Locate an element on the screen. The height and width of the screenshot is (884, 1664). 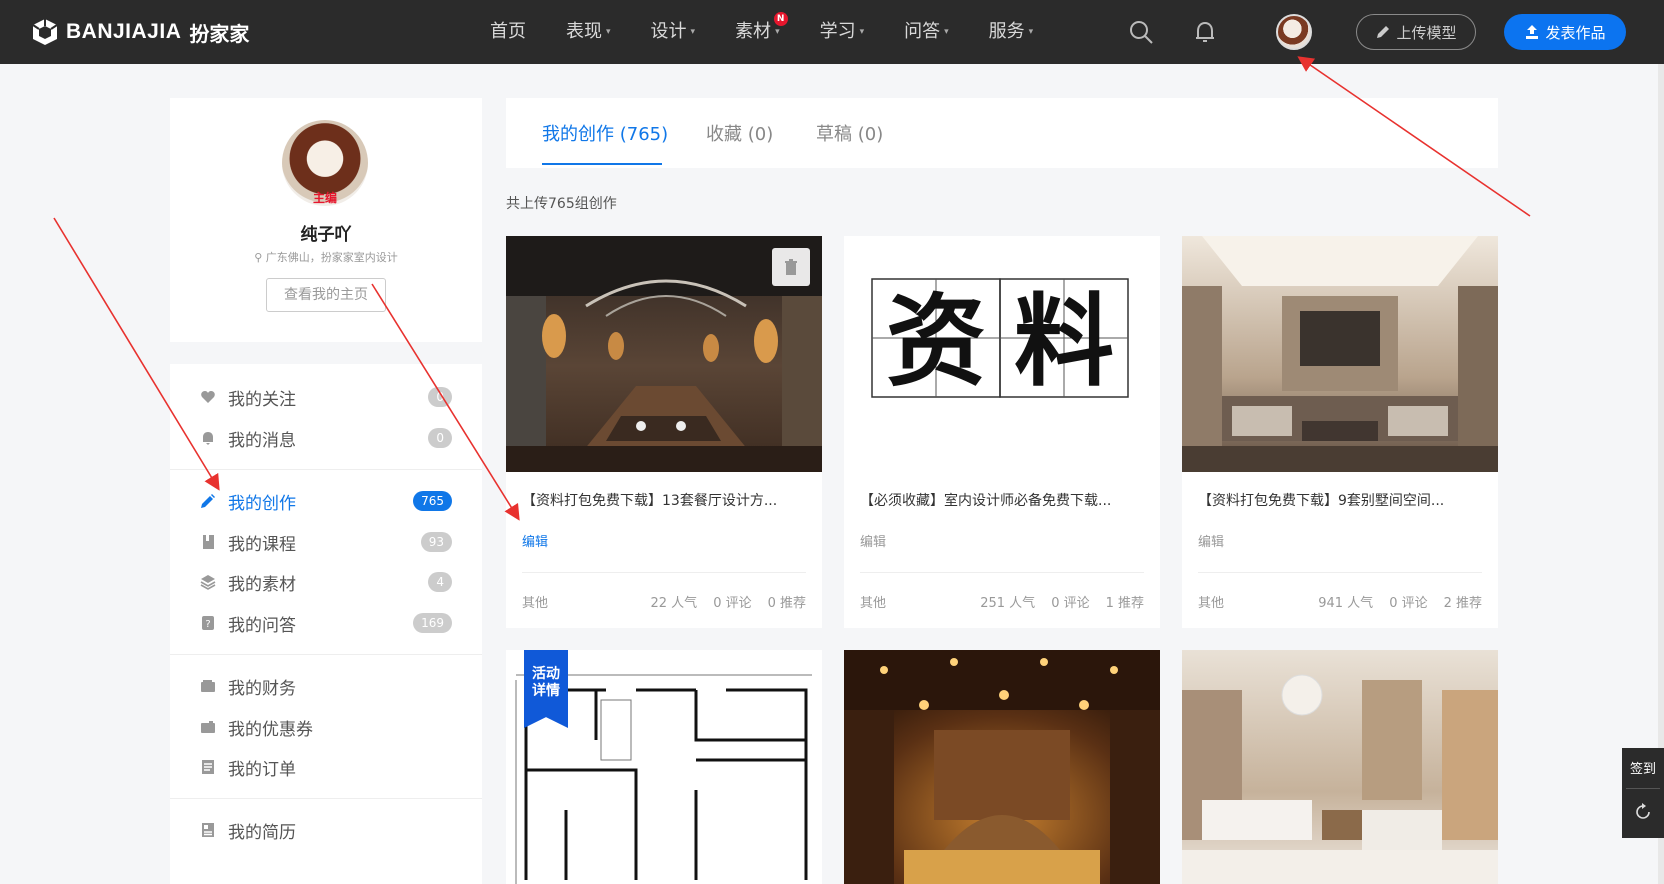
check-in-button: 签到 is located at coordinates (1643, 767).